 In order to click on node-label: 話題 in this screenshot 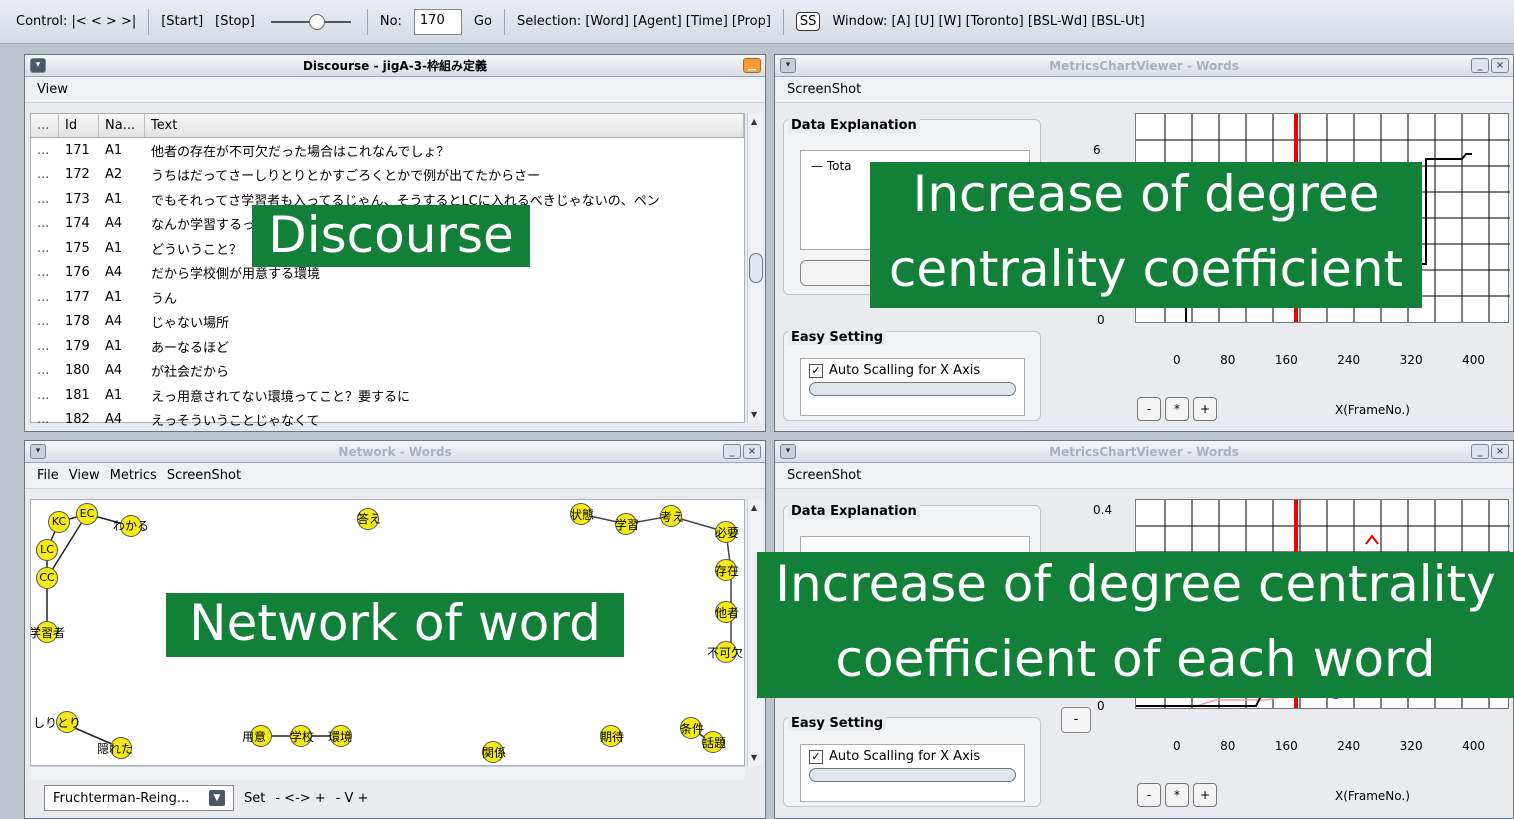, I will do `click(714, 743)`.